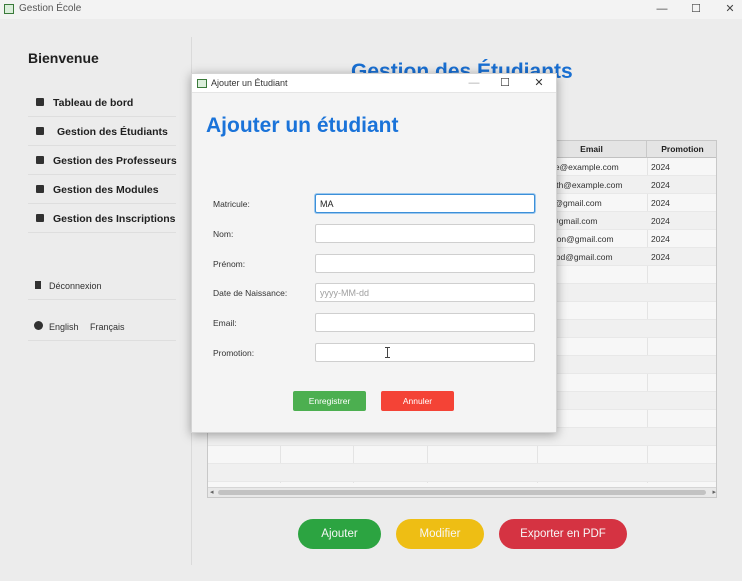  What do you see at coordinates (234, 353) in the screenshot?
I see `promotion-label: Promotion:` at bounding box center [234, 353].